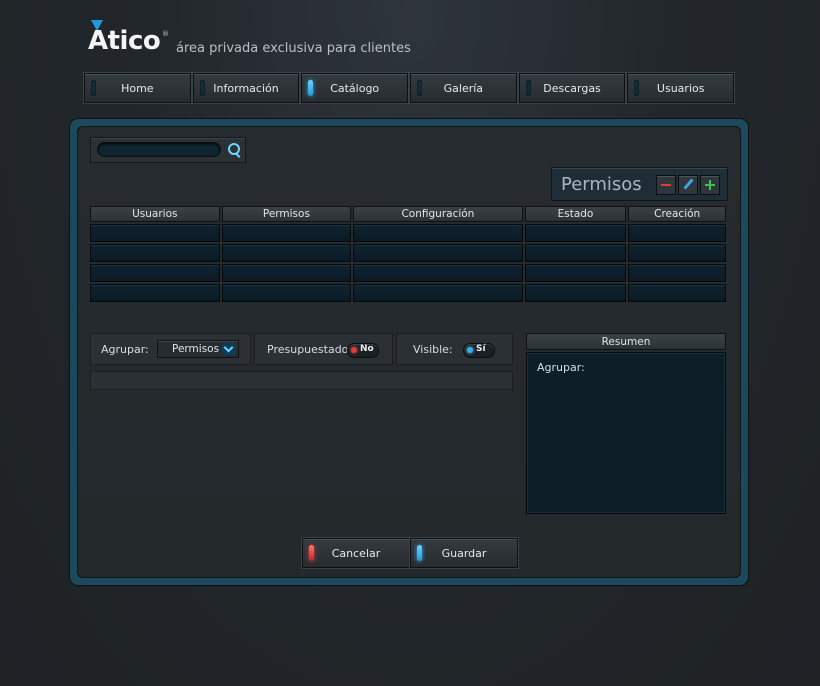 The height and width of the screenshot is (686, 820). I want to click on budget-filter: Presupuestado: No, so click(323, 349).